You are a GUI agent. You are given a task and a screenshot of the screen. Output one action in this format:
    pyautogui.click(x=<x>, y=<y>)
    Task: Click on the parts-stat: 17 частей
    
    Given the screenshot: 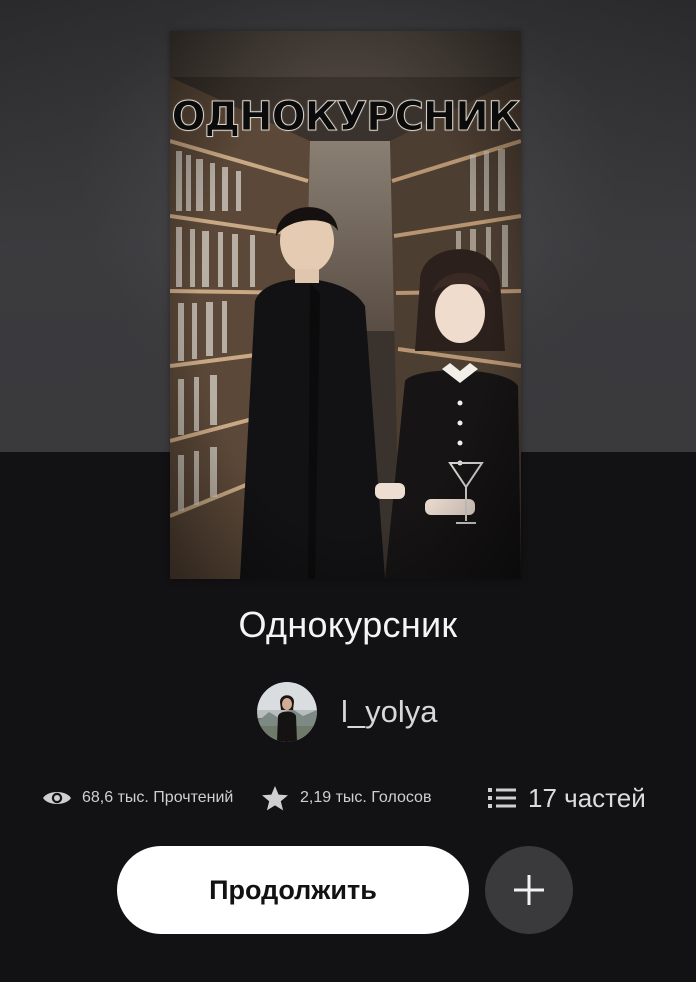 What is the action you would take?
    pyautogui.click(x=567, y=798)
    